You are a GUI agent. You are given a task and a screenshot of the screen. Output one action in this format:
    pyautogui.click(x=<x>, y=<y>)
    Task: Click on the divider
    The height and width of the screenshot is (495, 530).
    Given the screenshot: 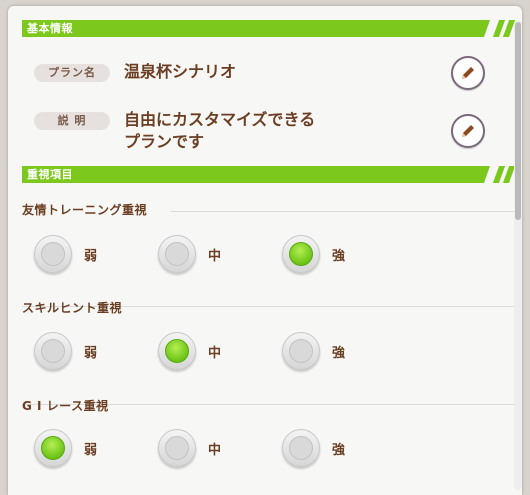 What is the action you would take?
    pyautogui.click(x=344, y=211)
    